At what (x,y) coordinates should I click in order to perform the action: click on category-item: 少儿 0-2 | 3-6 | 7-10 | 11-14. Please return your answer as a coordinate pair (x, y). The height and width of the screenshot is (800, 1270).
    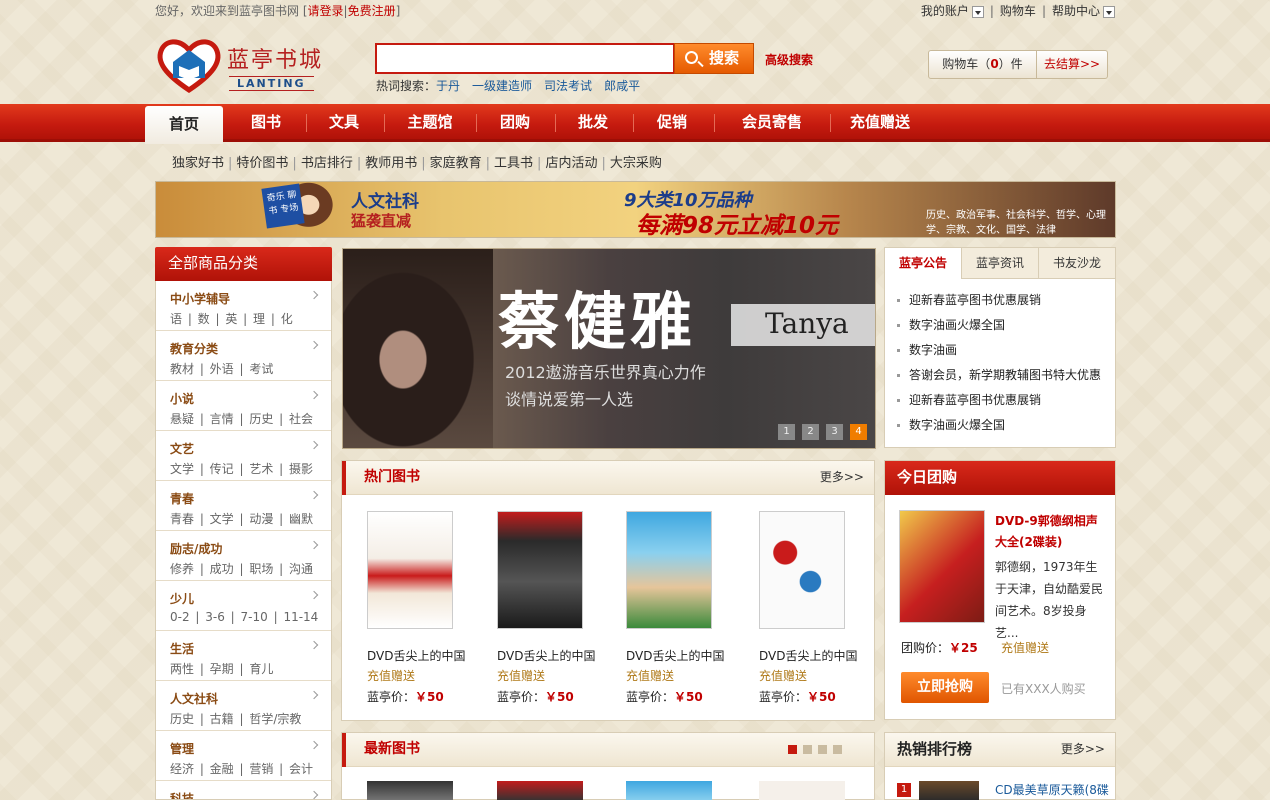
    Looking at the image, I should click on (243, 606).